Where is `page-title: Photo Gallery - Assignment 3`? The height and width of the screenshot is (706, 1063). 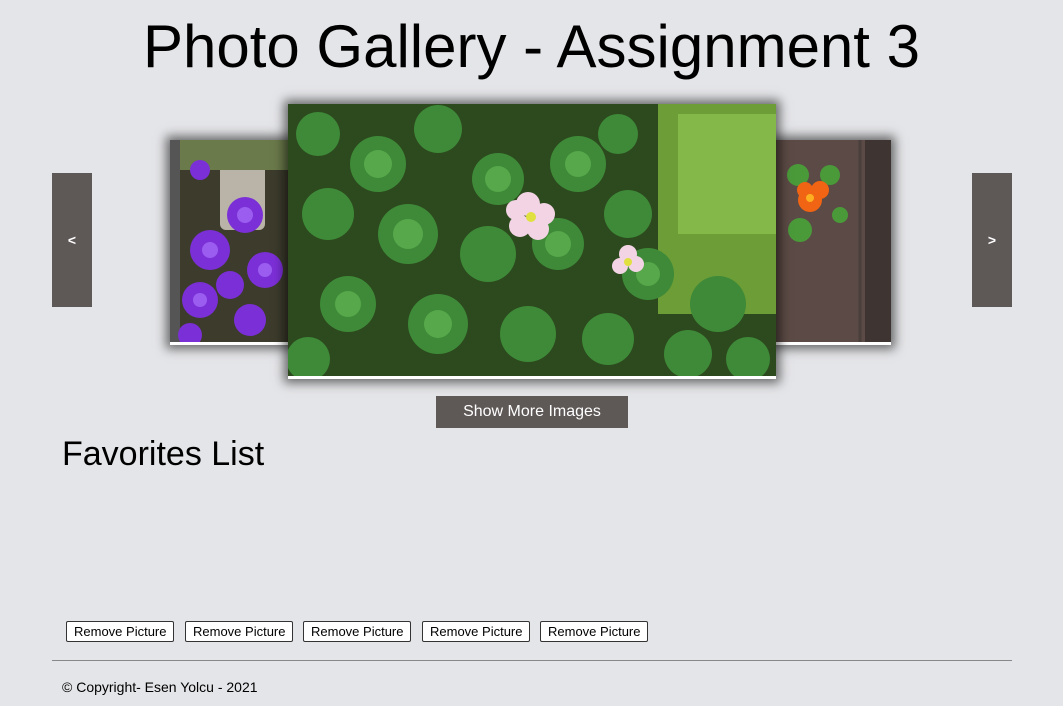
page-title: Photo Gallery - Assignment 3 is located at coordinates (531, 46).